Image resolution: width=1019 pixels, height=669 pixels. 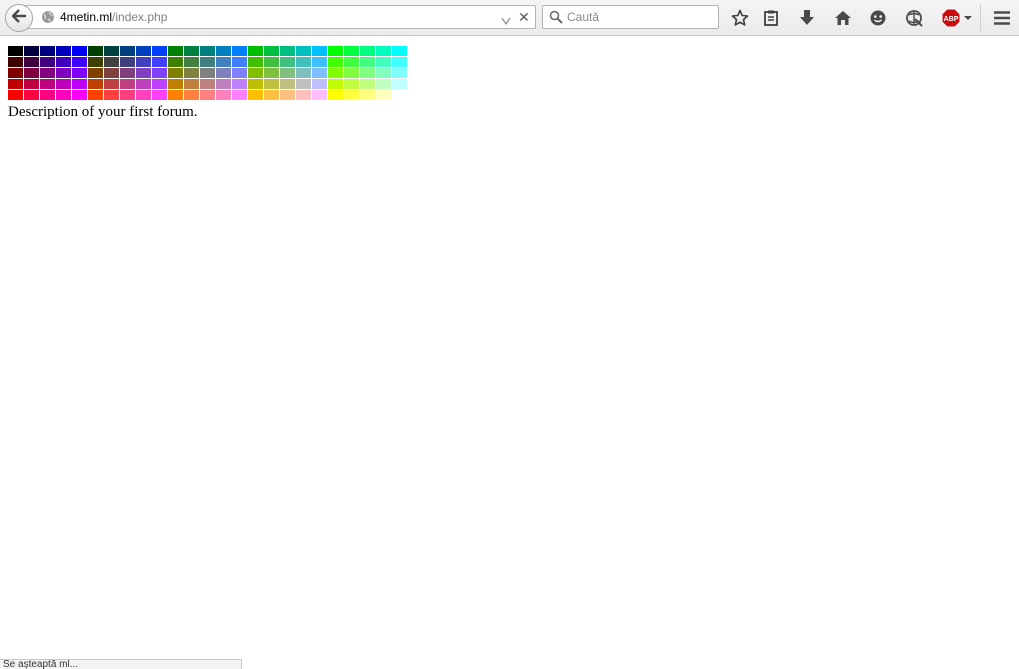 I want to click on download-icon, so click(x=807, y=18).